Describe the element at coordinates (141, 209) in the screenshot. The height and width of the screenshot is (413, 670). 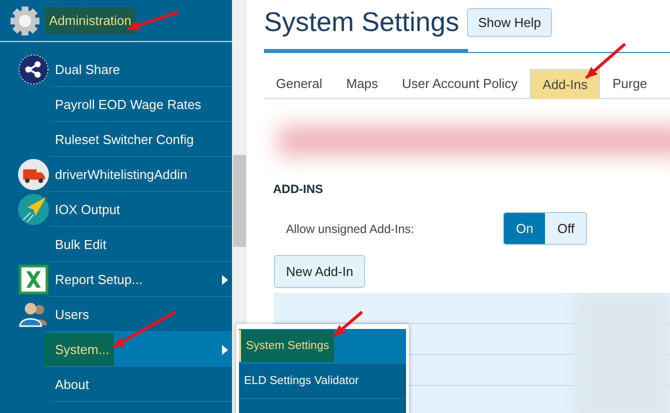
I see `menu-item: IOX Output` at that location.